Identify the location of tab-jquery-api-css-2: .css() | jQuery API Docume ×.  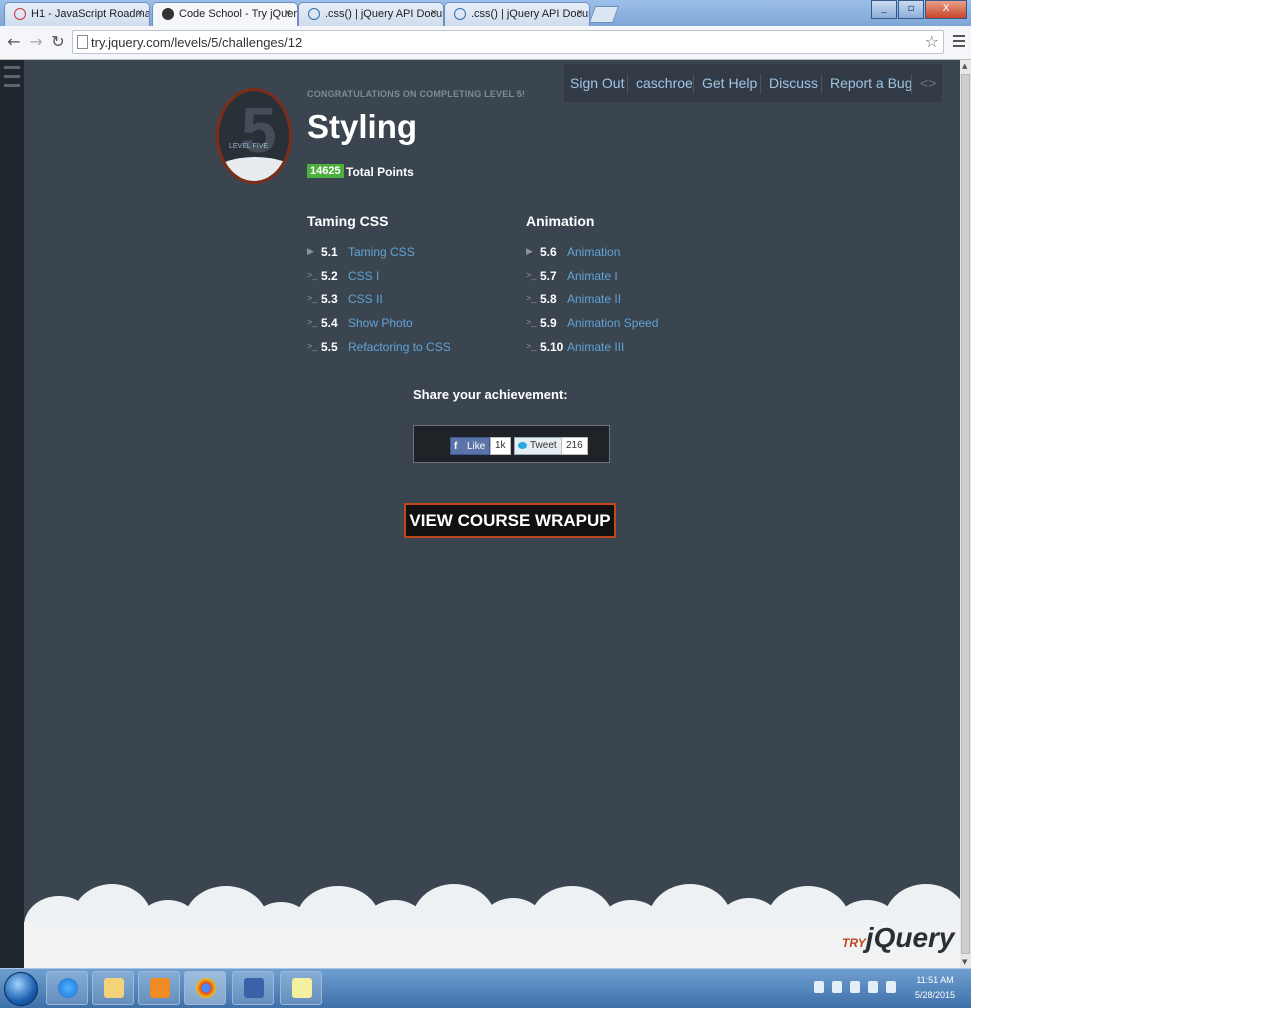
(517, 14).